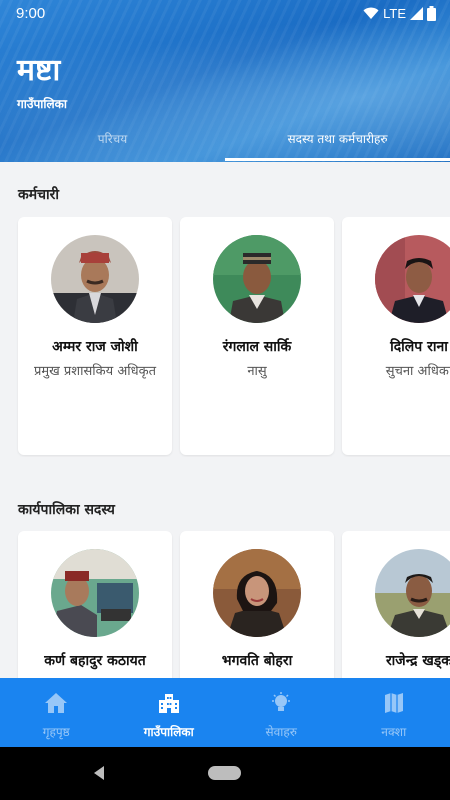 This screenshot has width=450, height=800. Describe the element at coordinates (56, 732) in the screenshot. I see `nav-label: गृहपृष्ठ` at that location.